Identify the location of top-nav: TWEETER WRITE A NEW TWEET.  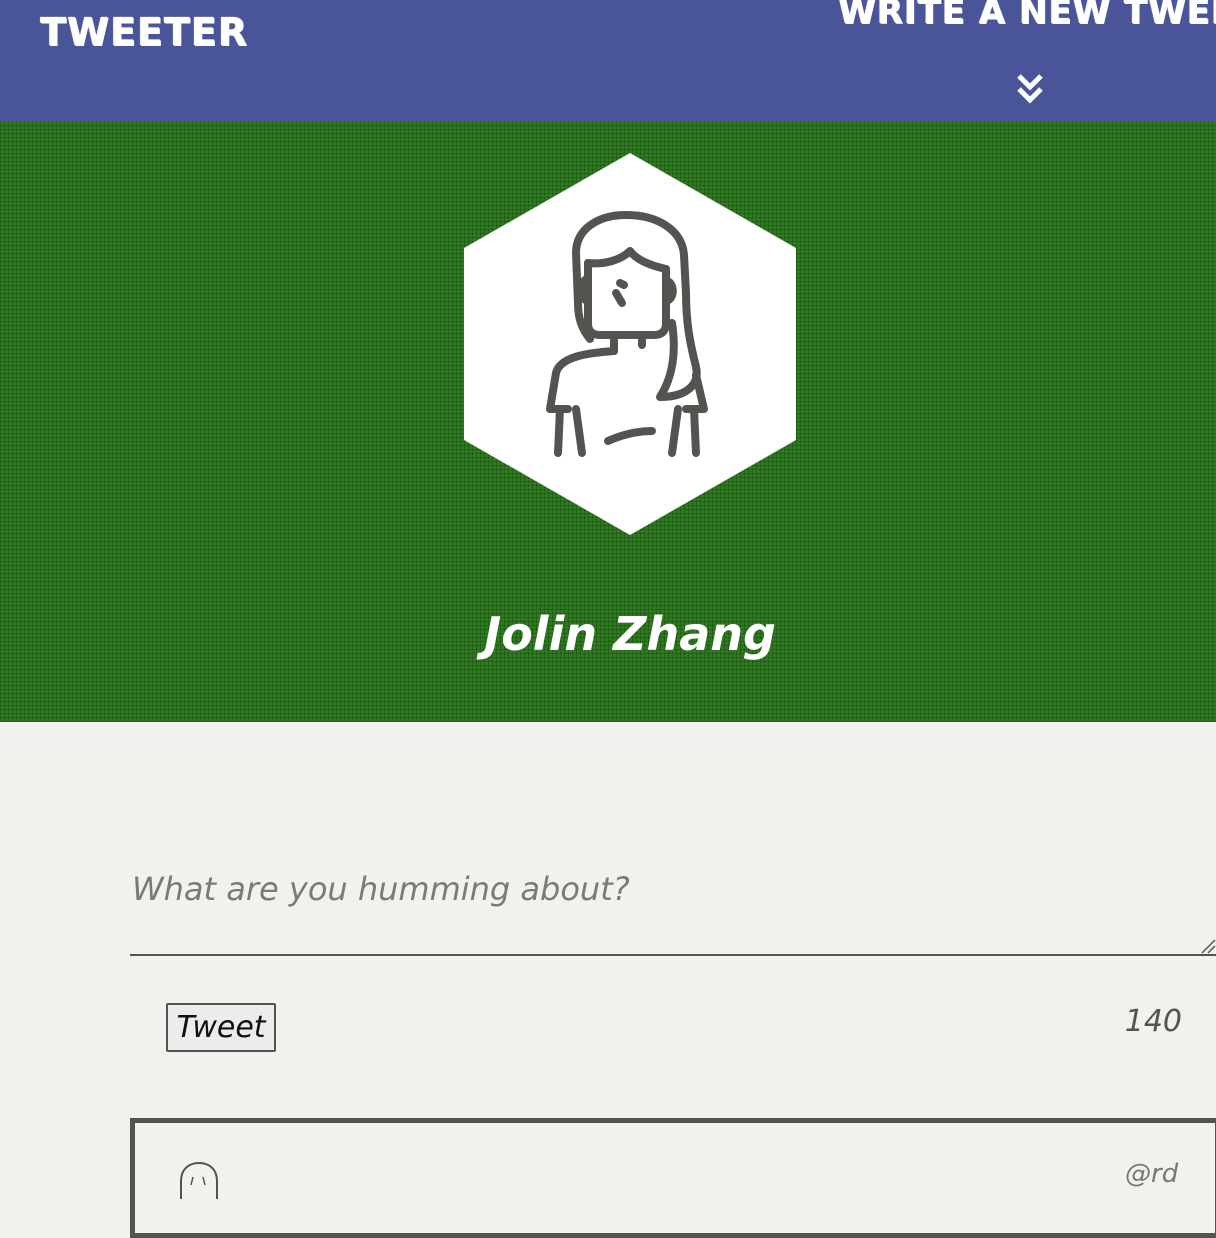
(608, 61).